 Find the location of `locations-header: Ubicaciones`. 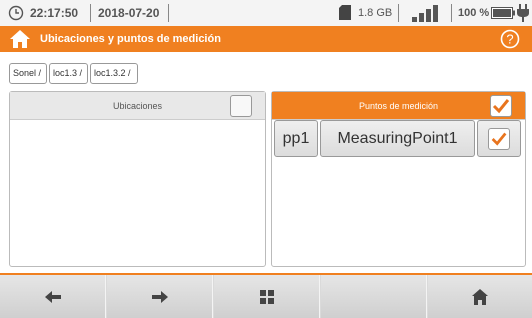

locations-header: Ubicaciones is located at coordinates (137, 106).